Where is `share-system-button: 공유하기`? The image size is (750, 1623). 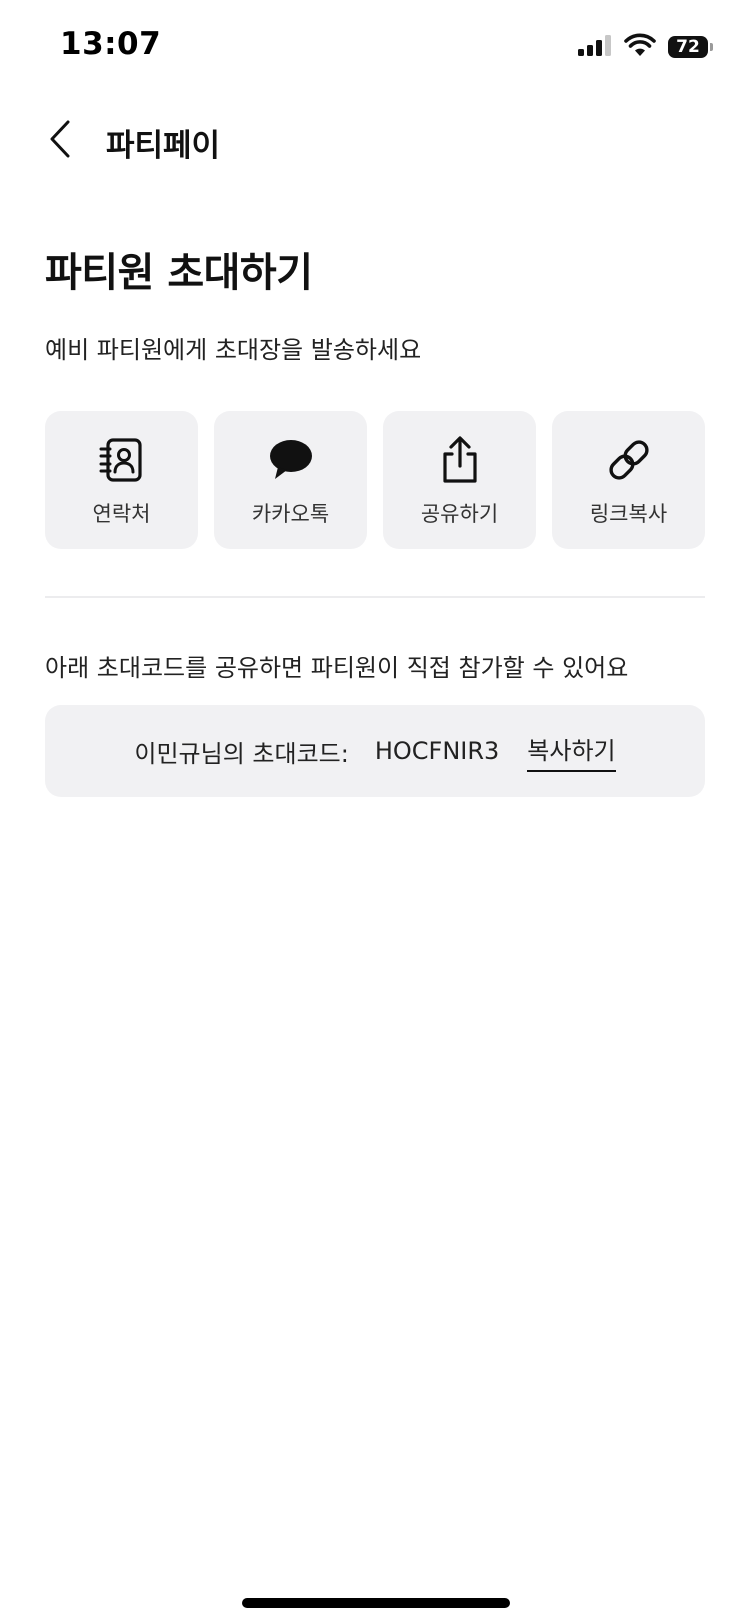
share-system-button: 공유하기 is located at coordinates (459, 480).